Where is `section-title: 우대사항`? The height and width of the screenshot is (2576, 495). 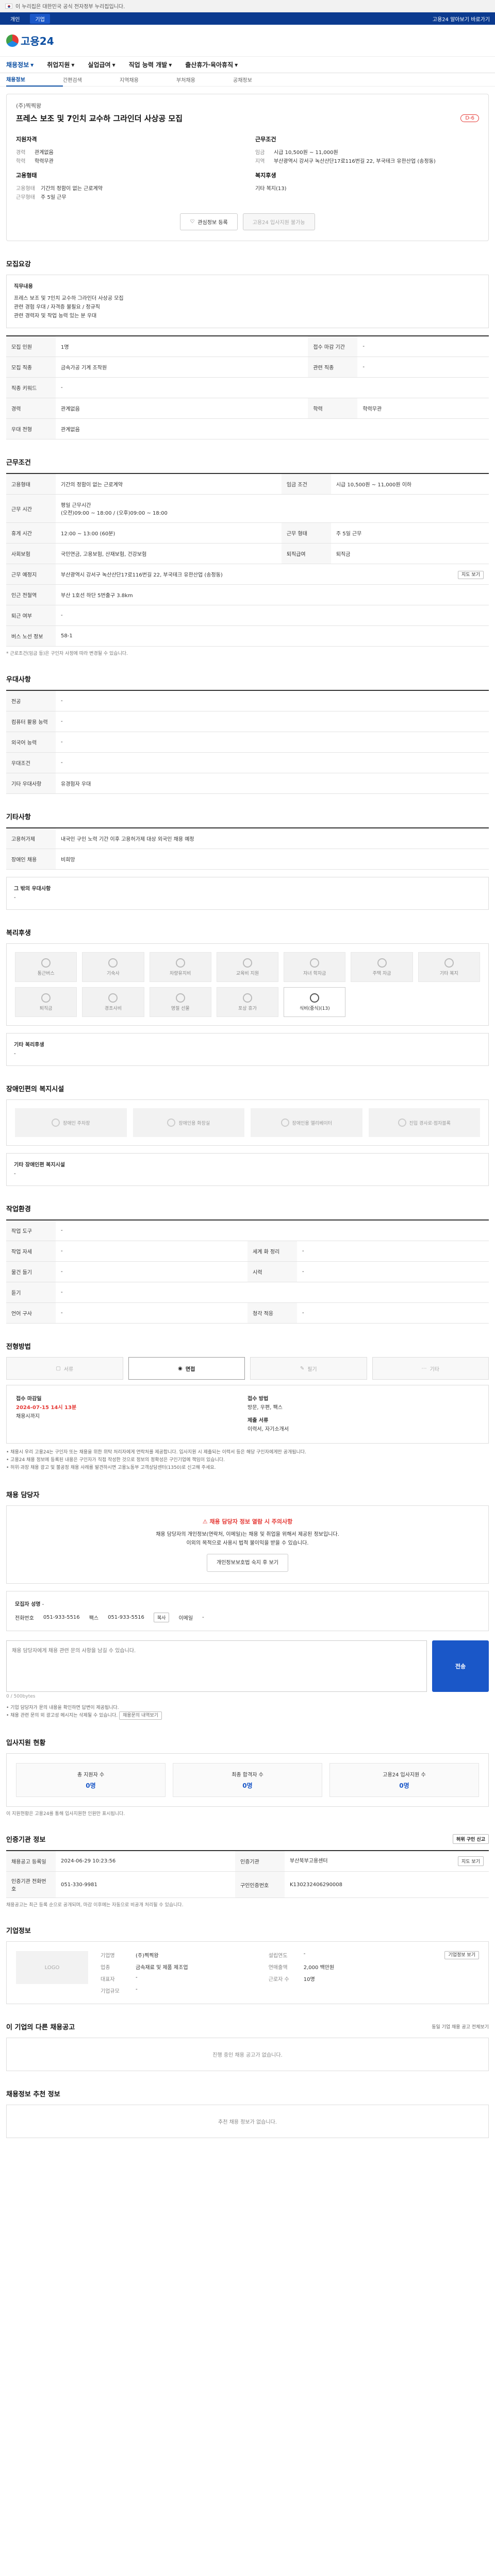 section-title: 우대사항 is located at coordinates (19, 680).